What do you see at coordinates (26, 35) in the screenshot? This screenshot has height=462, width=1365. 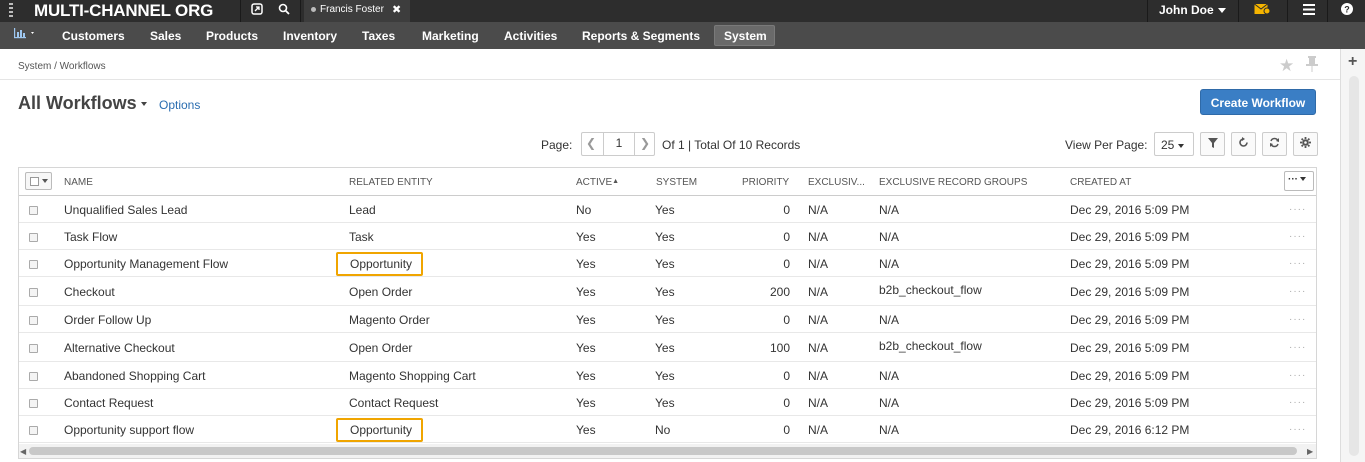 I see `dashboard-chart-icon` at bounding box center [26, 35].